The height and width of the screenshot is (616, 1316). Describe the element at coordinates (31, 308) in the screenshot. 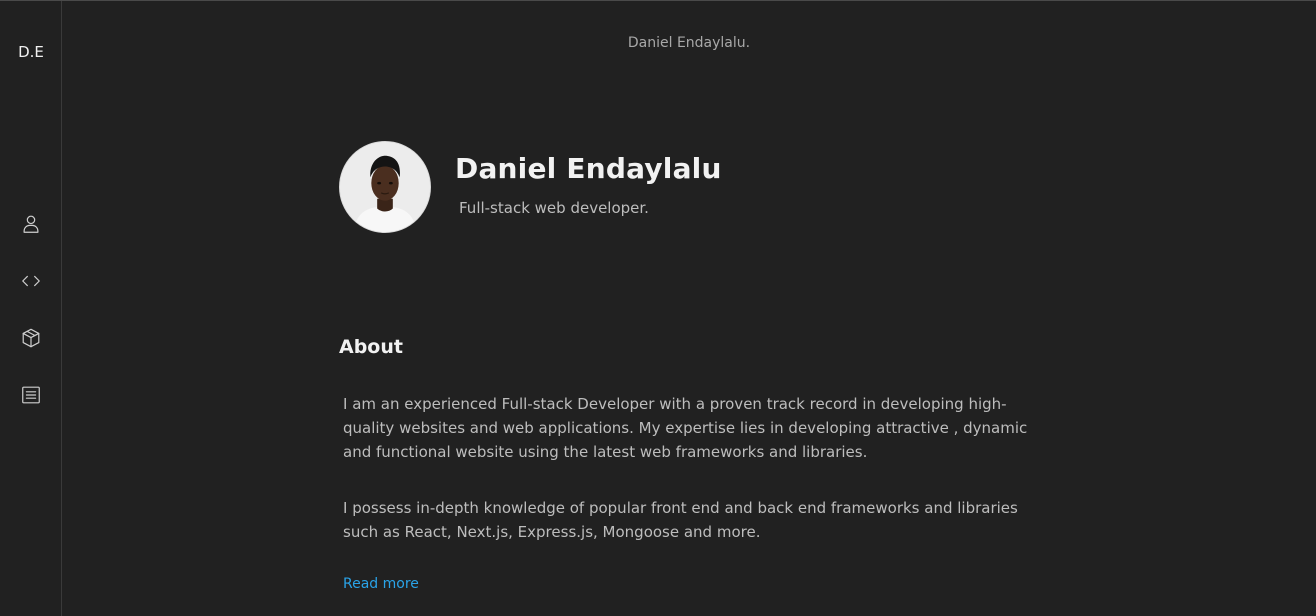

I see `sidebar: D.E` at that location.